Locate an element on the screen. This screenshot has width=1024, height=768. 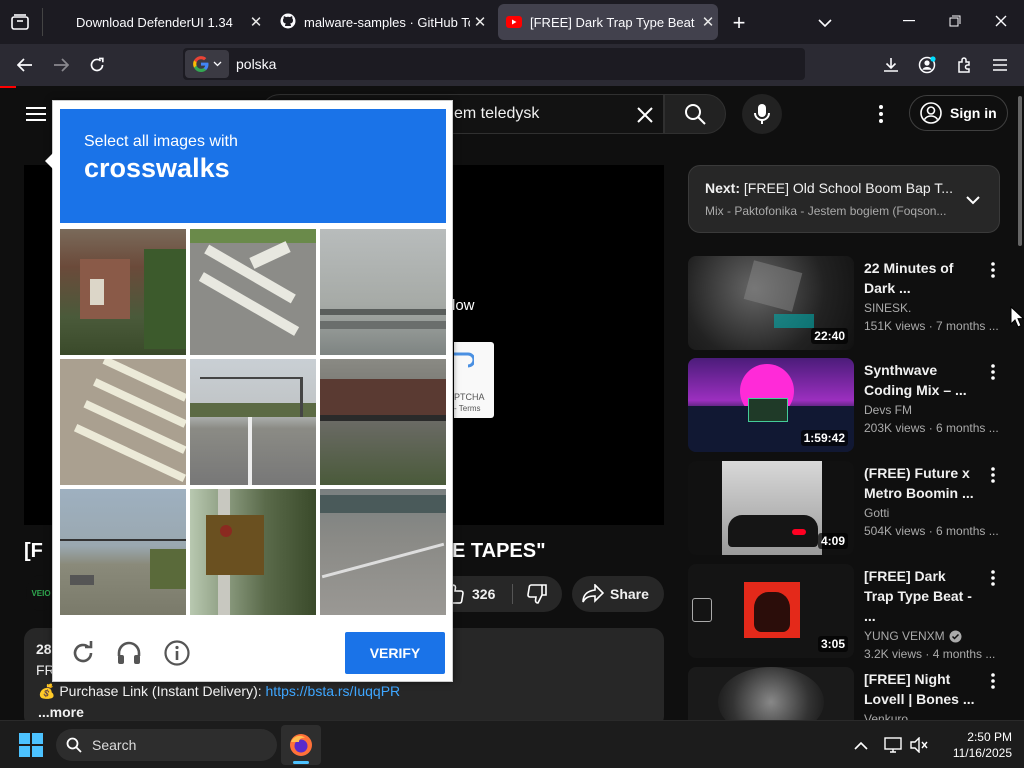
headphones-icon is located at coordinates (129, 653).